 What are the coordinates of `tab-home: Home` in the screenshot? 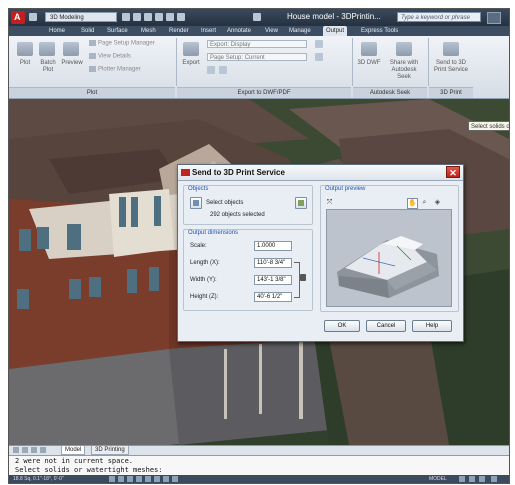 It's located at (57, 31).